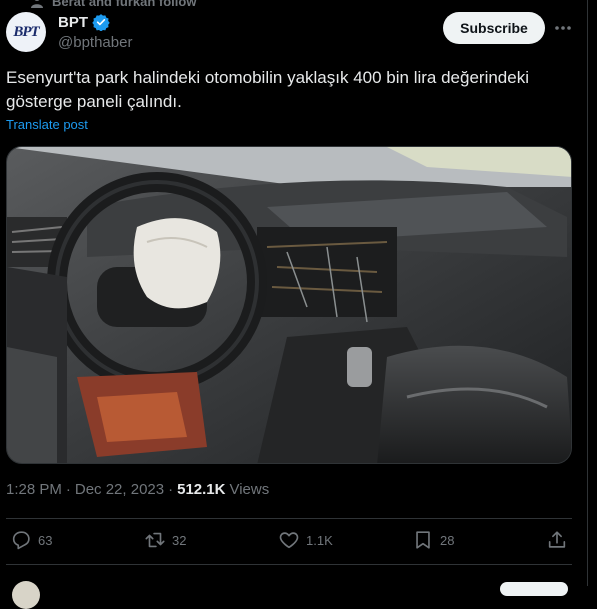  I want to click on avatar: BPT, so click(26, 32).